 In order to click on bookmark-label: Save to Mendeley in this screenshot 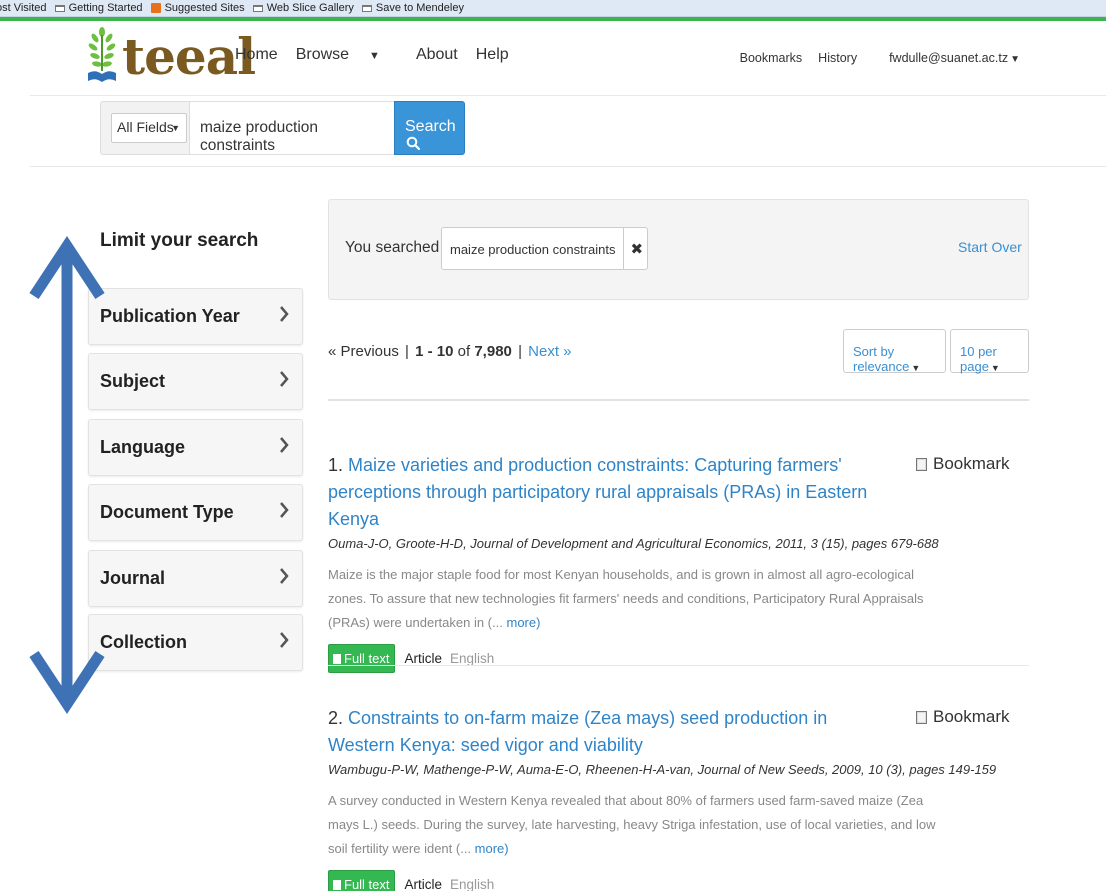, I will do `click(419, 8)`.